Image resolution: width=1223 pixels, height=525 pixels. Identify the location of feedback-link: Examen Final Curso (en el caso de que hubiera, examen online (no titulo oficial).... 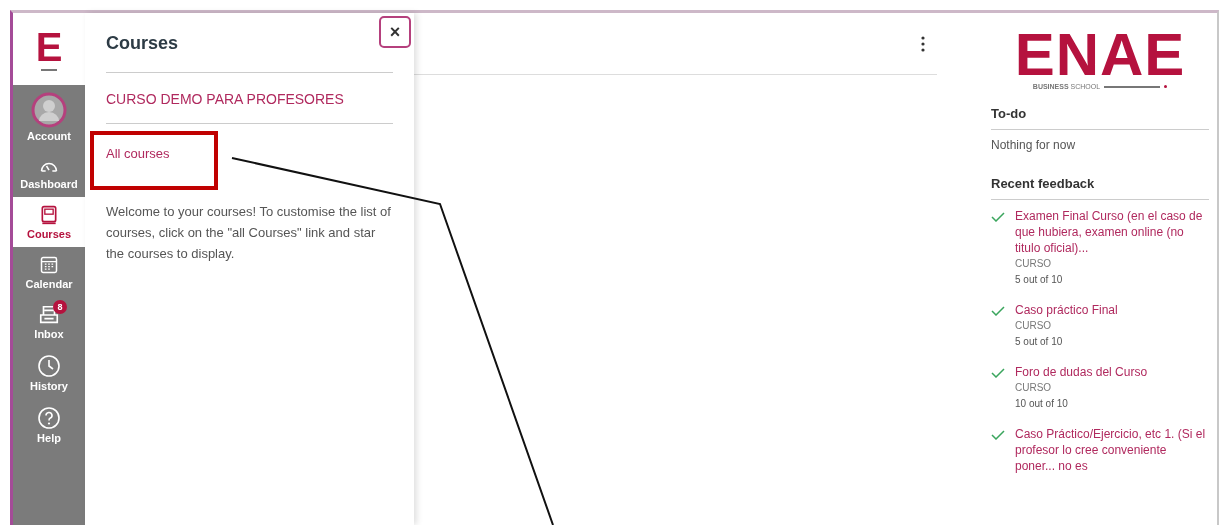
(1112, 232).